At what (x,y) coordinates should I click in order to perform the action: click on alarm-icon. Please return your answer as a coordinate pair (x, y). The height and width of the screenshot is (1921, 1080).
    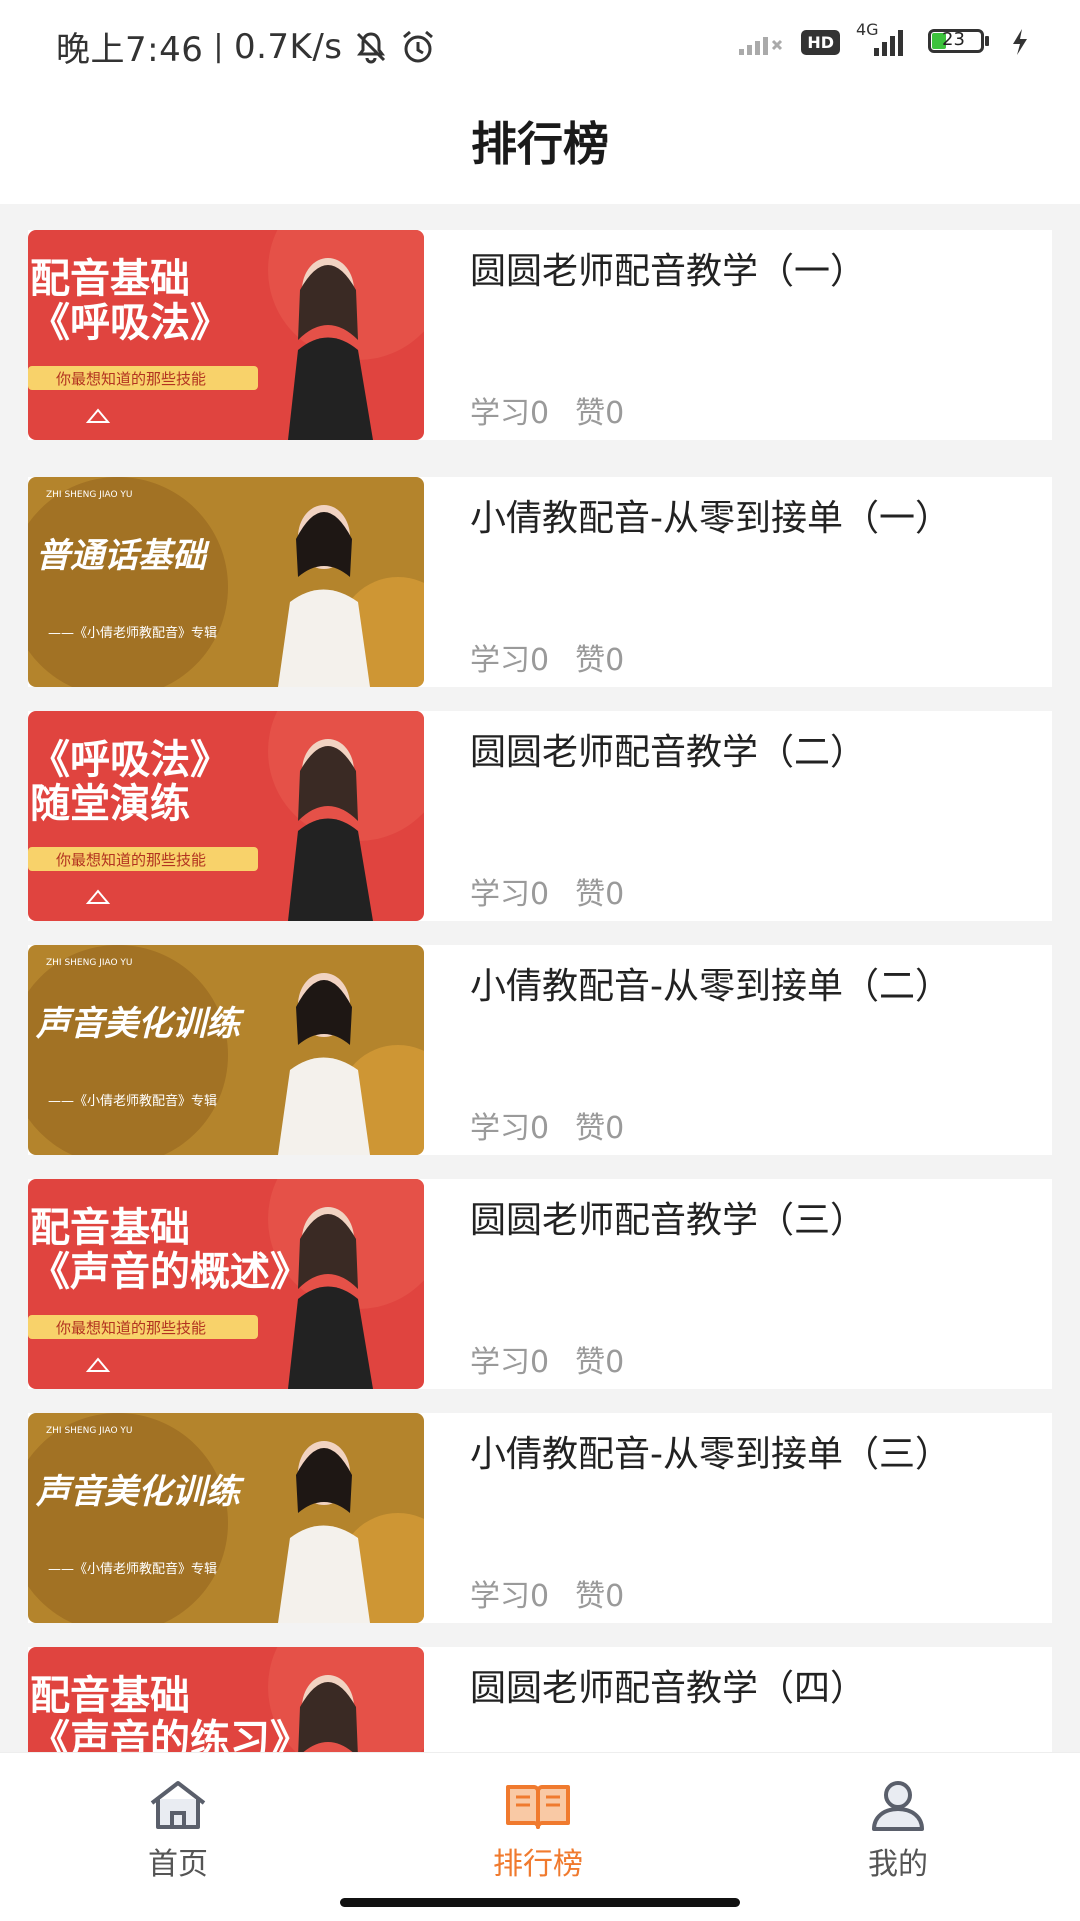
    Looking at the image, I should click on (417, 46).